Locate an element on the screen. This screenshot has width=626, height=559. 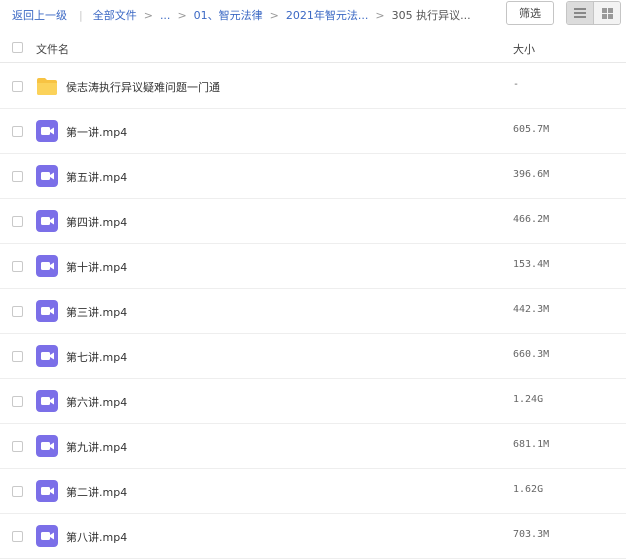
folder-row: 侯志涛执行异议疑难问题一门通 - is located at coordinates (313, 86).